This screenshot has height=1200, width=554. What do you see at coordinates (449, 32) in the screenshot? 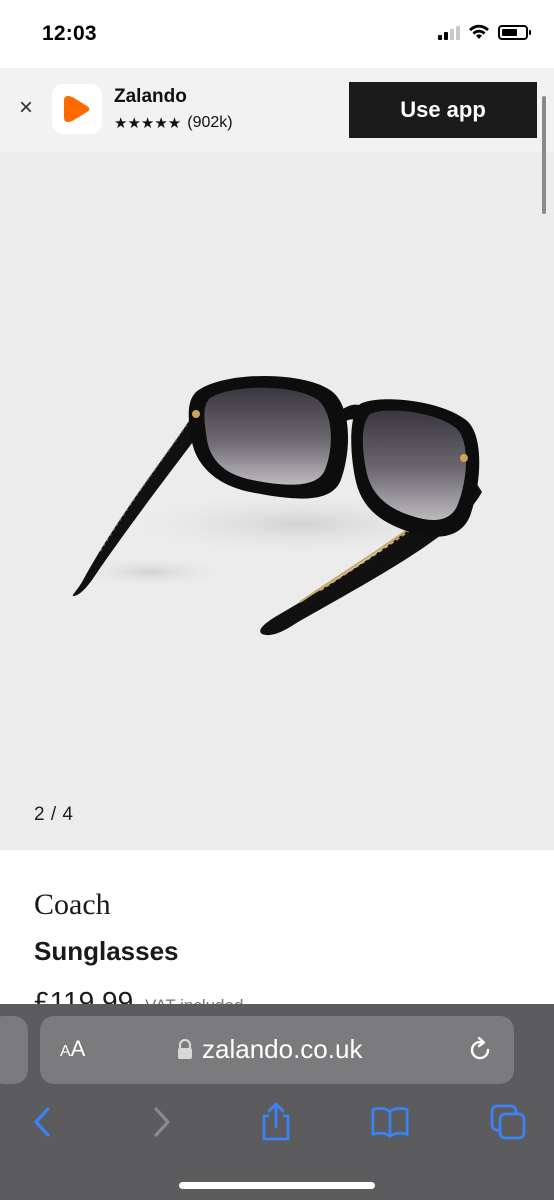
I see `cellular-signal-icon` at bounding box center [449, 32].